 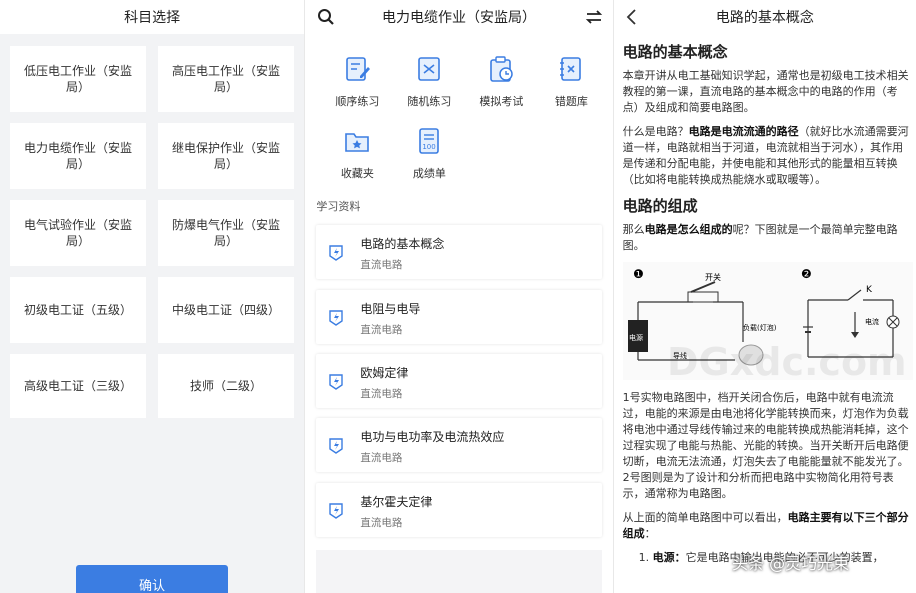 I want to click on tool-scores: 100 成绩单, so click(x=429, y=153).